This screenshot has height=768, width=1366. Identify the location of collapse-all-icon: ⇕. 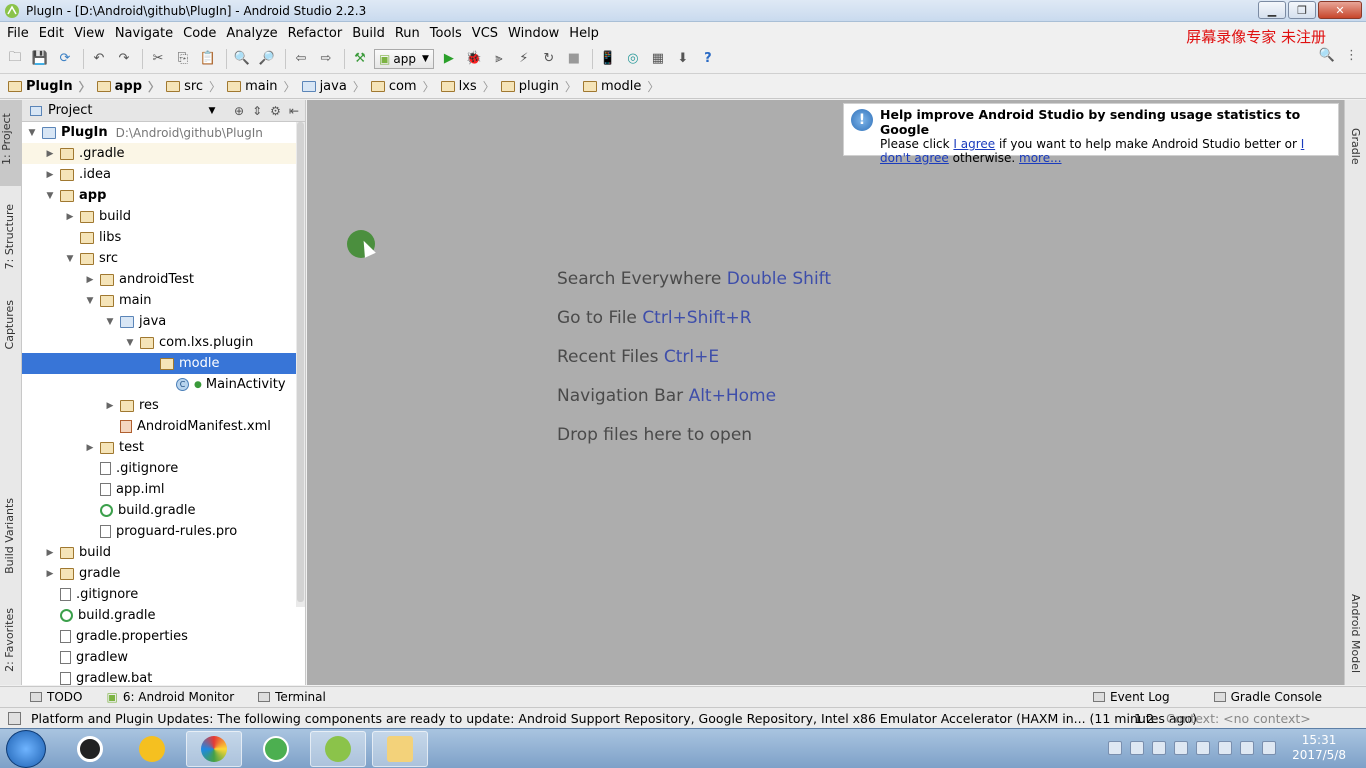
(257, 111).